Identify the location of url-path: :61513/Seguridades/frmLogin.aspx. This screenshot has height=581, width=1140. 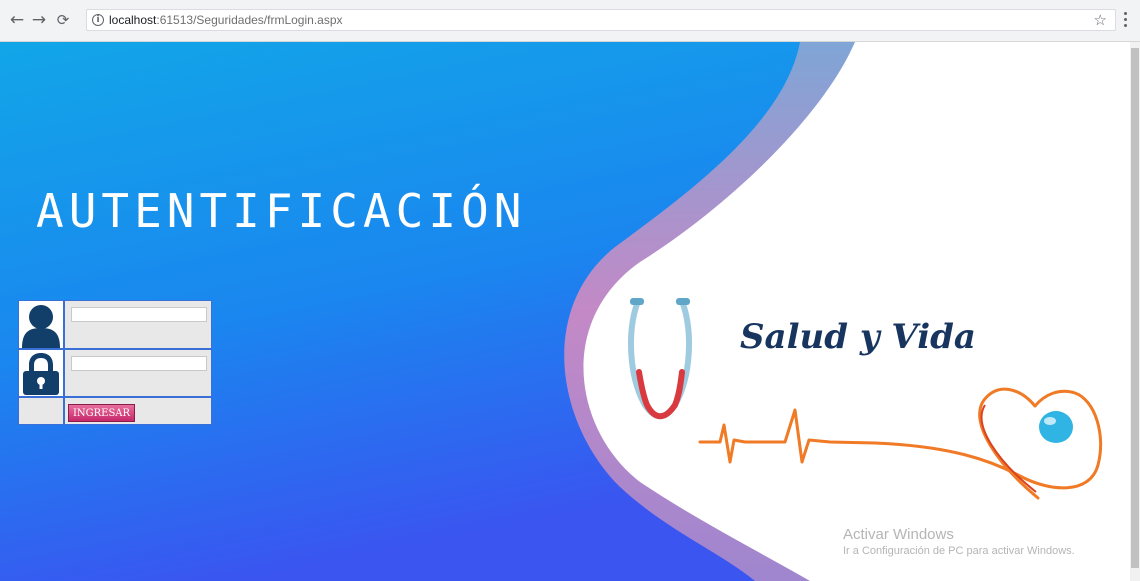
(249, 20).